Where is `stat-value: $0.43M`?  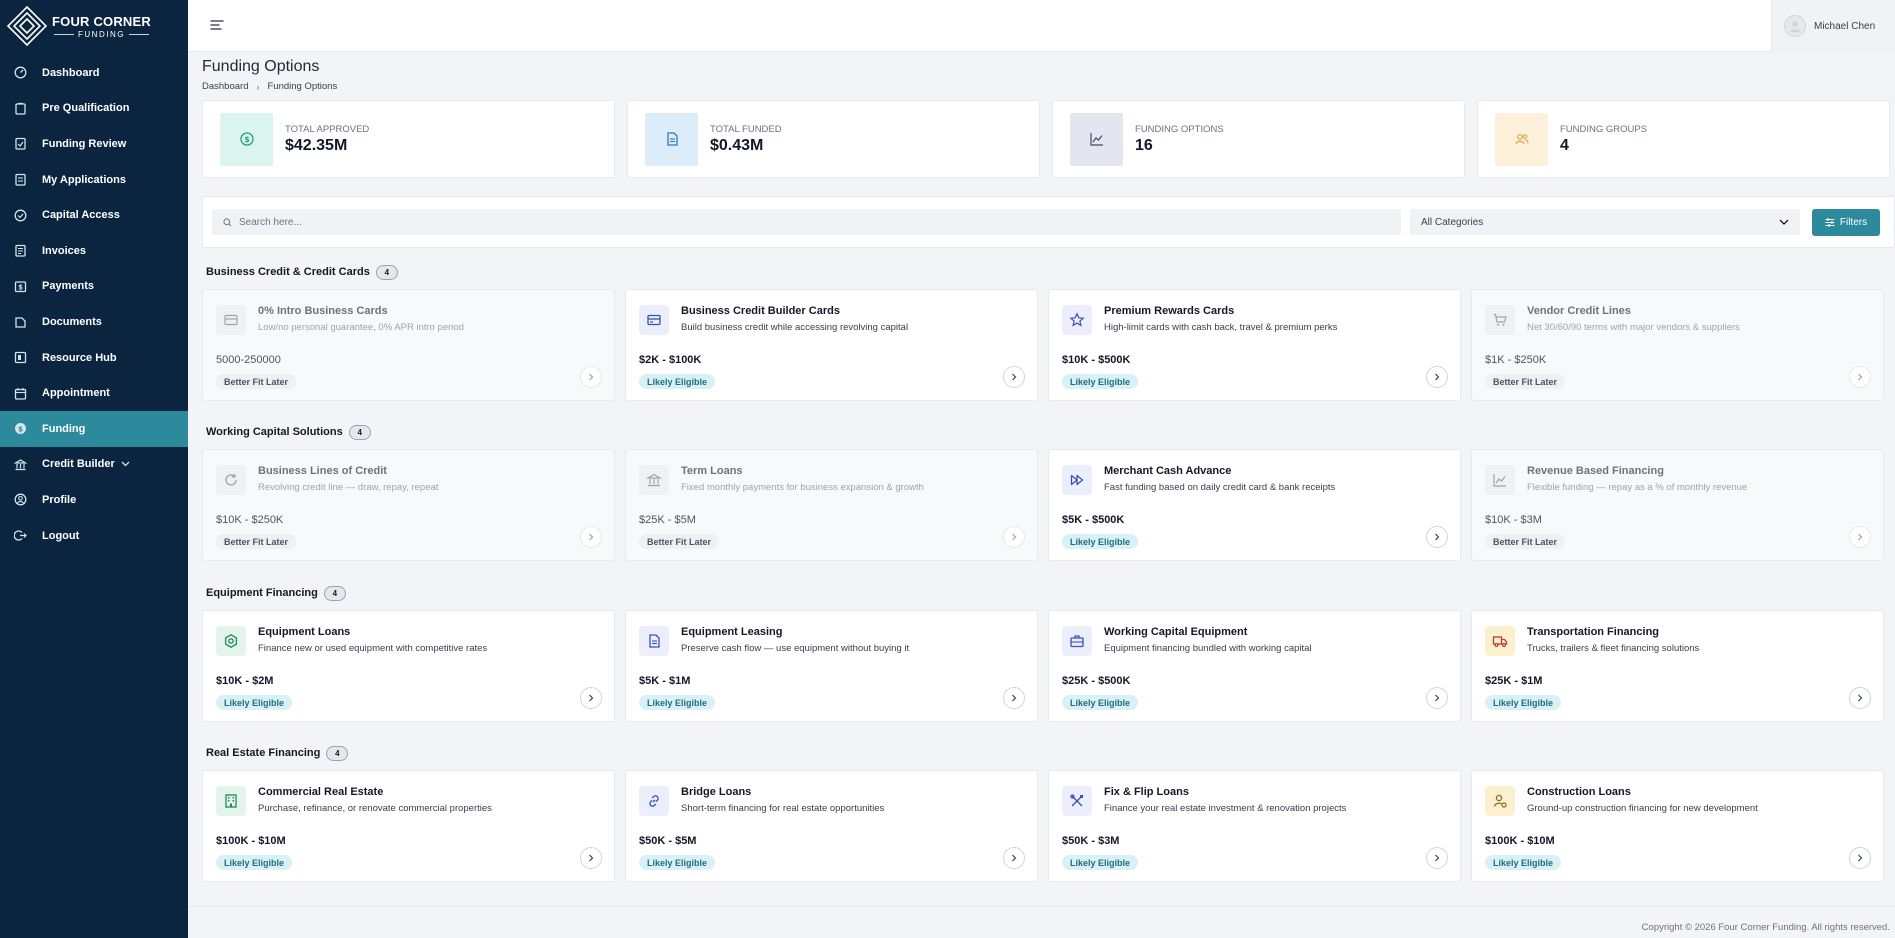 stat-value: $0.43M is located at coordinates (737, 145).